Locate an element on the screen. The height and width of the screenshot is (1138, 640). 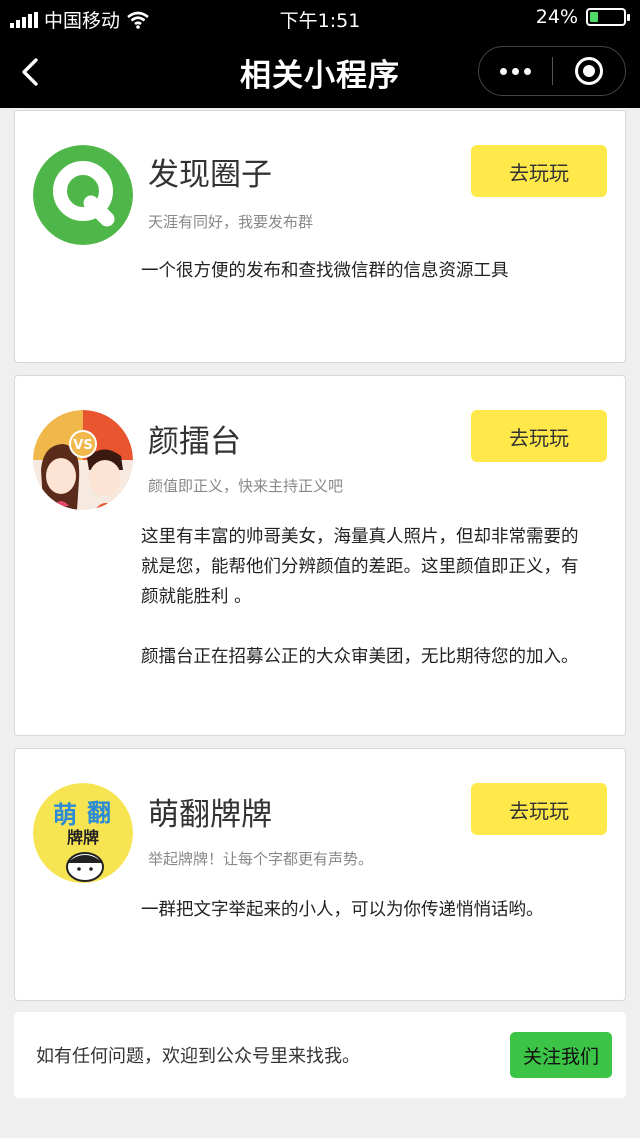
app-name: 发现圈子 is located at coordinates (210, 175).